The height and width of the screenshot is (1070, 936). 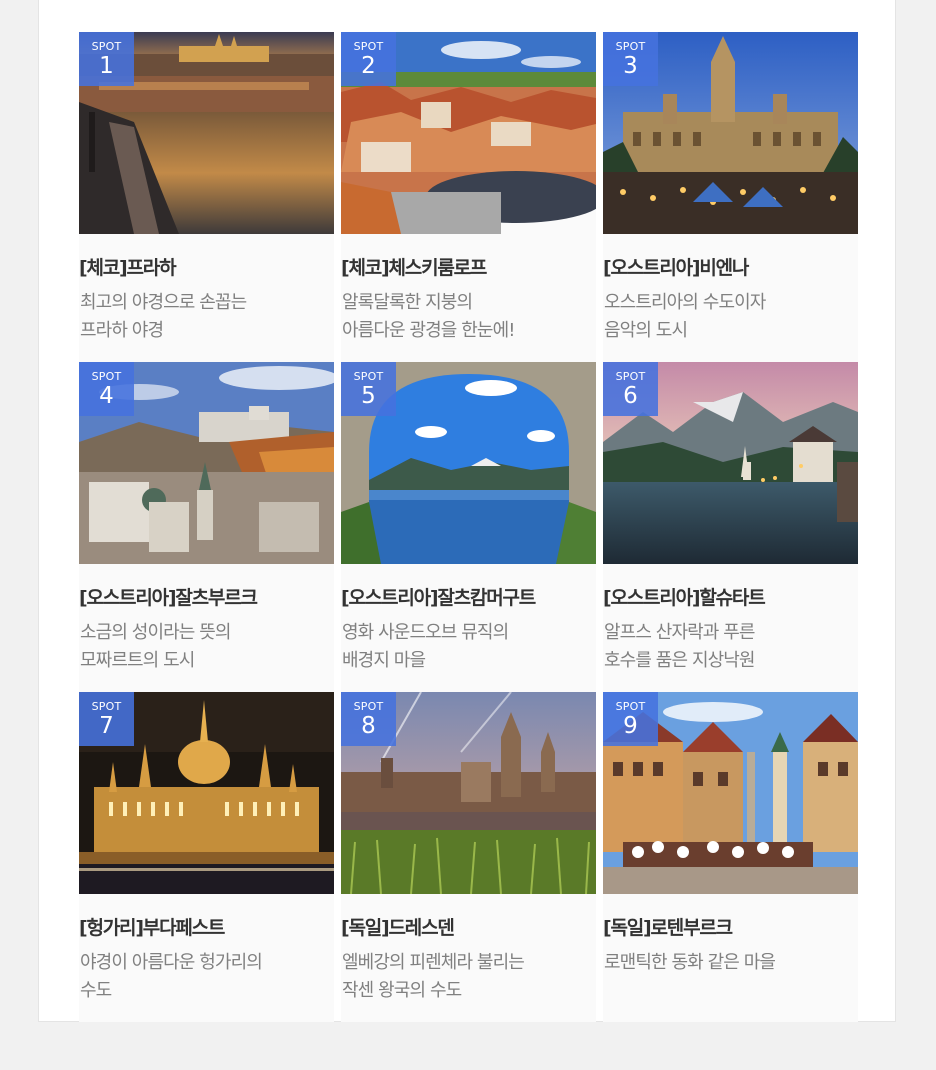 What do you see at coordinates (668, 928) in the screenshot?
I see `spot-title: [독일]로텐부르크` at bounding box center [668, 928].